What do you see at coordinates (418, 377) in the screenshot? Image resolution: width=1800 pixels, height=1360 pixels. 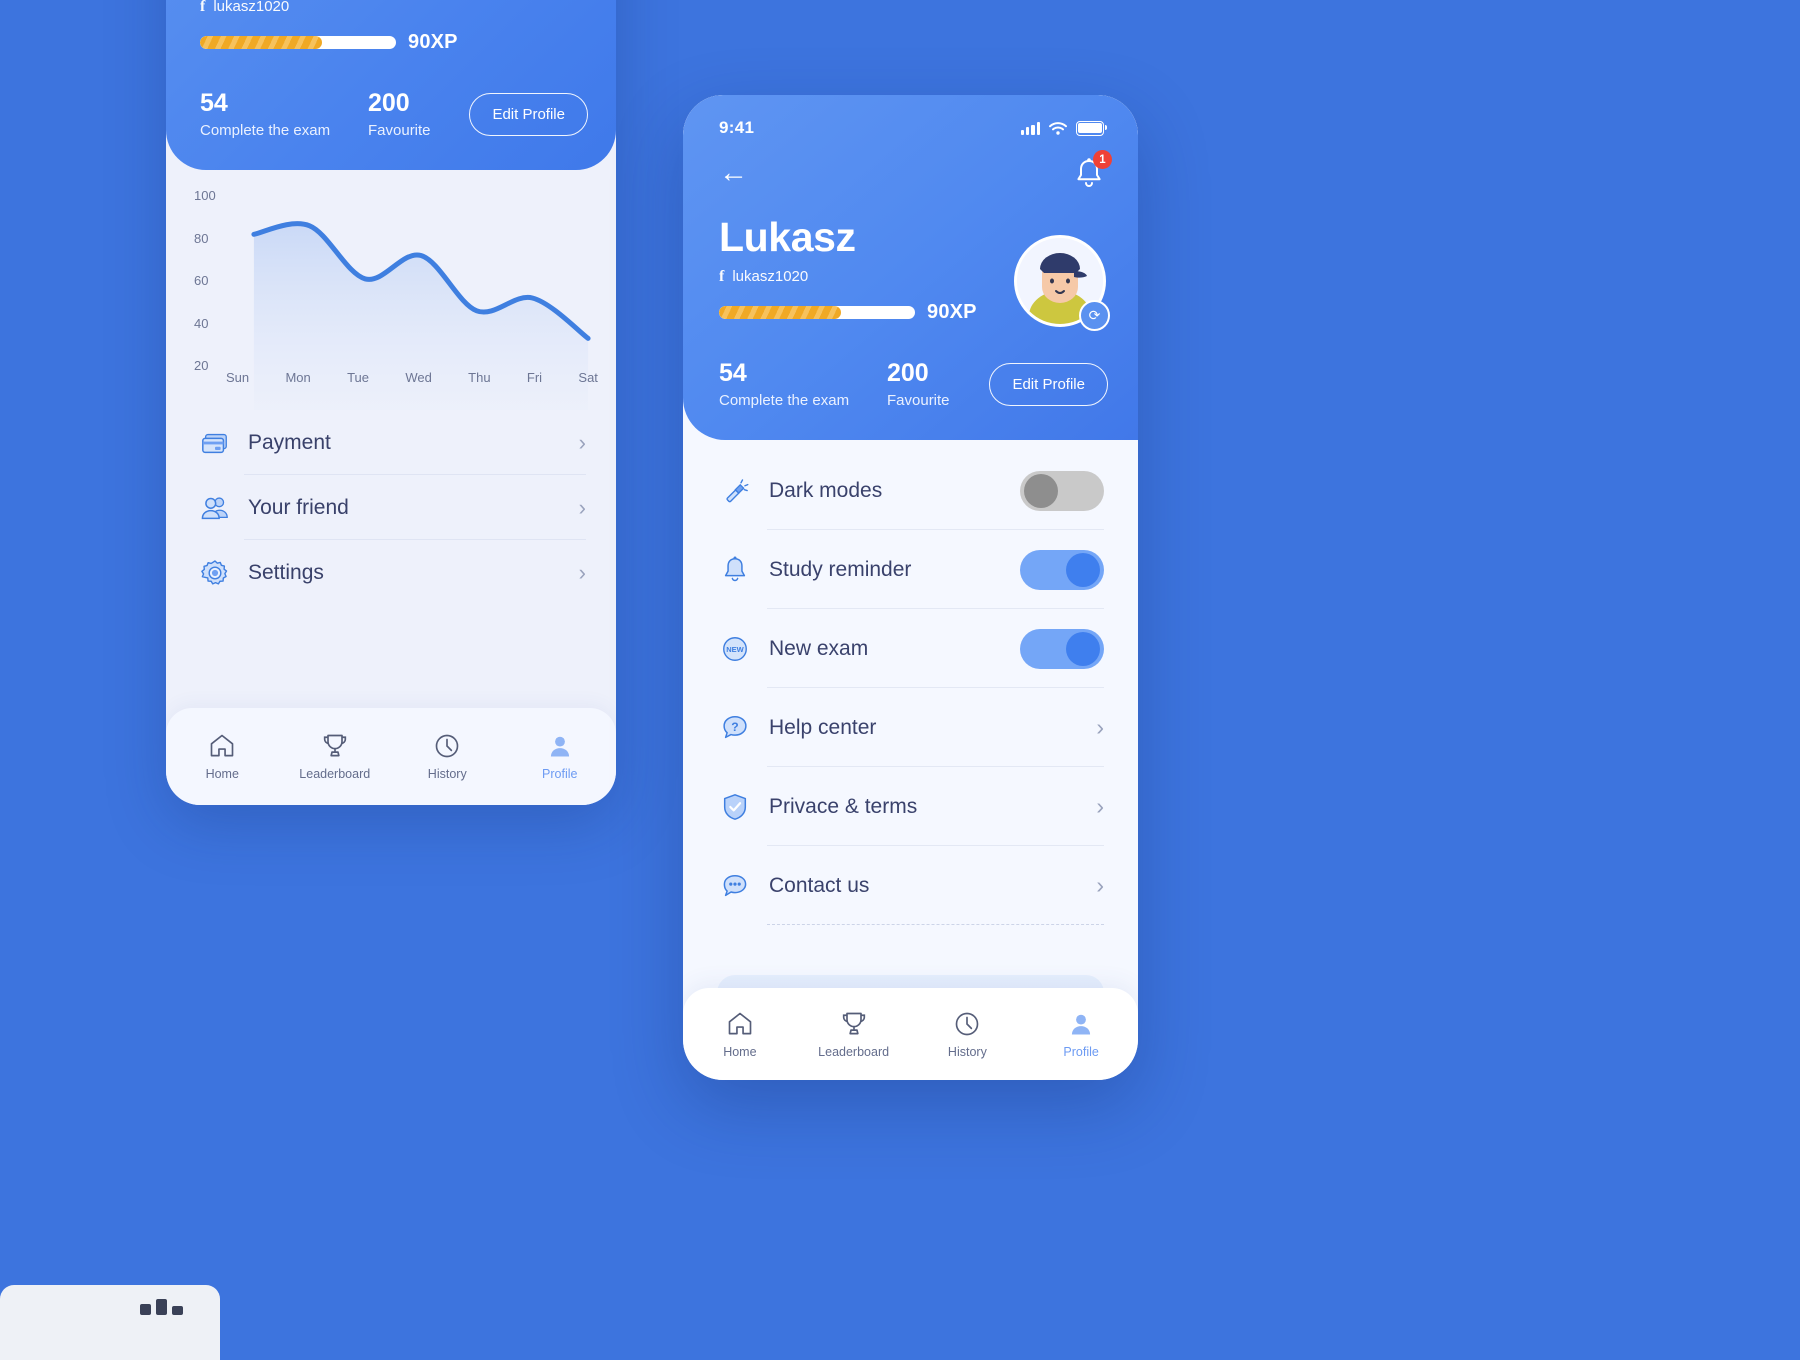 I see `chart-x-tick: Wed` at bounding box center [418, 377].